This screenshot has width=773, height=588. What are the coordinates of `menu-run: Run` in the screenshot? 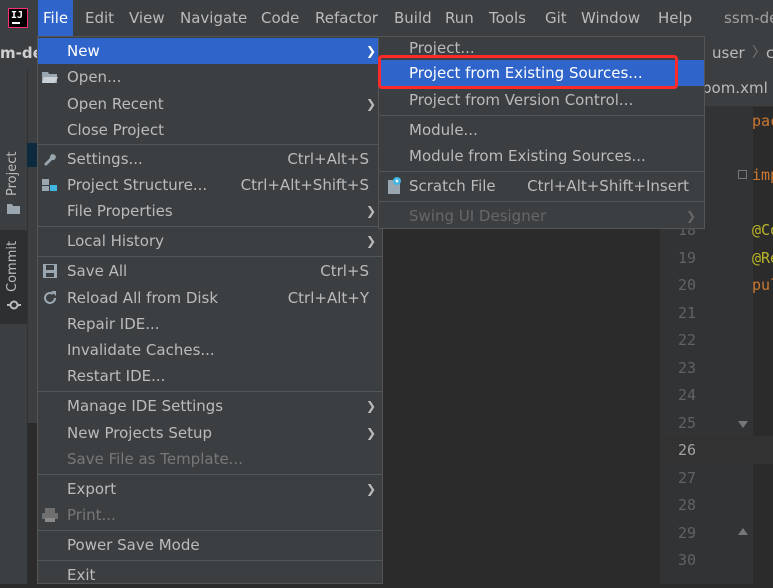 It's located at (459, 18).